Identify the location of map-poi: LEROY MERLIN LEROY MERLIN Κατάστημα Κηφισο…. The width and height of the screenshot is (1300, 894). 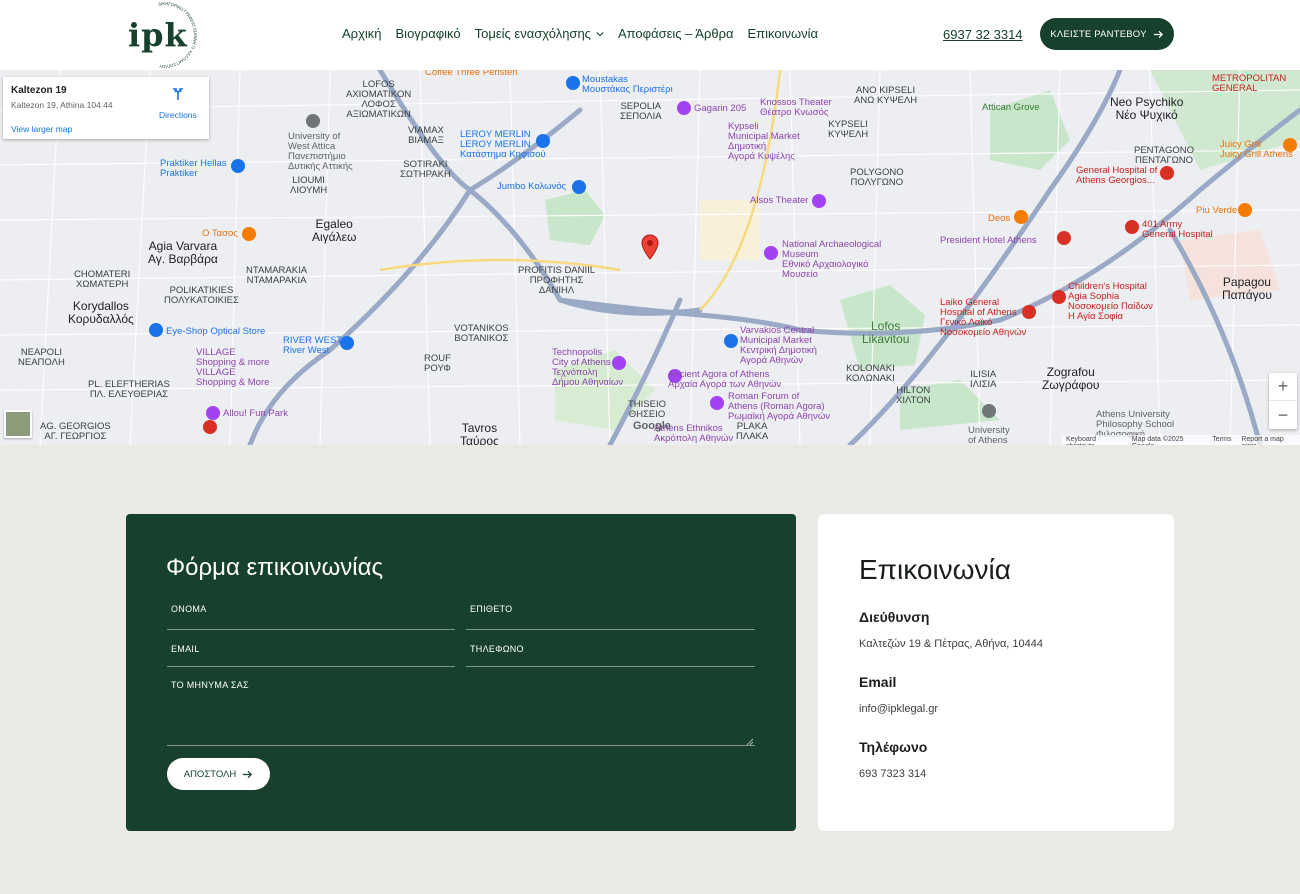
(503, 145).